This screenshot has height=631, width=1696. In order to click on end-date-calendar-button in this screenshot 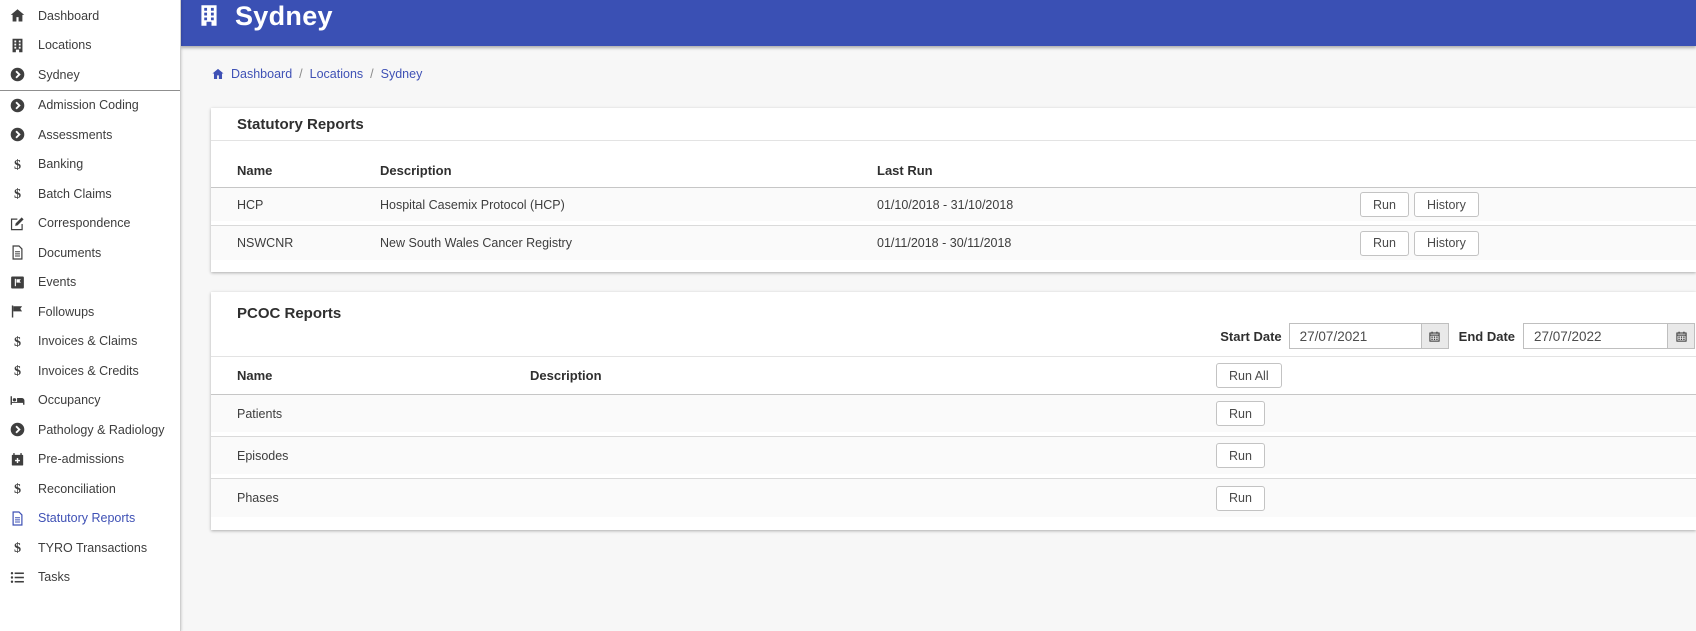, I will do `click(1681, 336)`.